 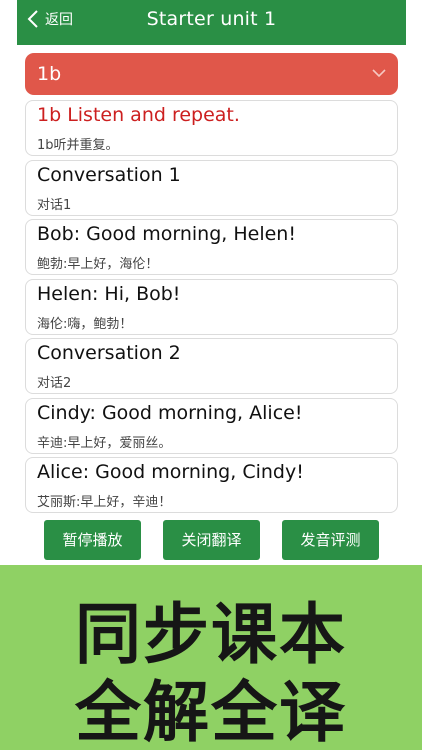 What do you see at coordinates (211, 712) in the screenshot?
I see `banner-line-2: 全解全译` at bounding box center [211, 712].